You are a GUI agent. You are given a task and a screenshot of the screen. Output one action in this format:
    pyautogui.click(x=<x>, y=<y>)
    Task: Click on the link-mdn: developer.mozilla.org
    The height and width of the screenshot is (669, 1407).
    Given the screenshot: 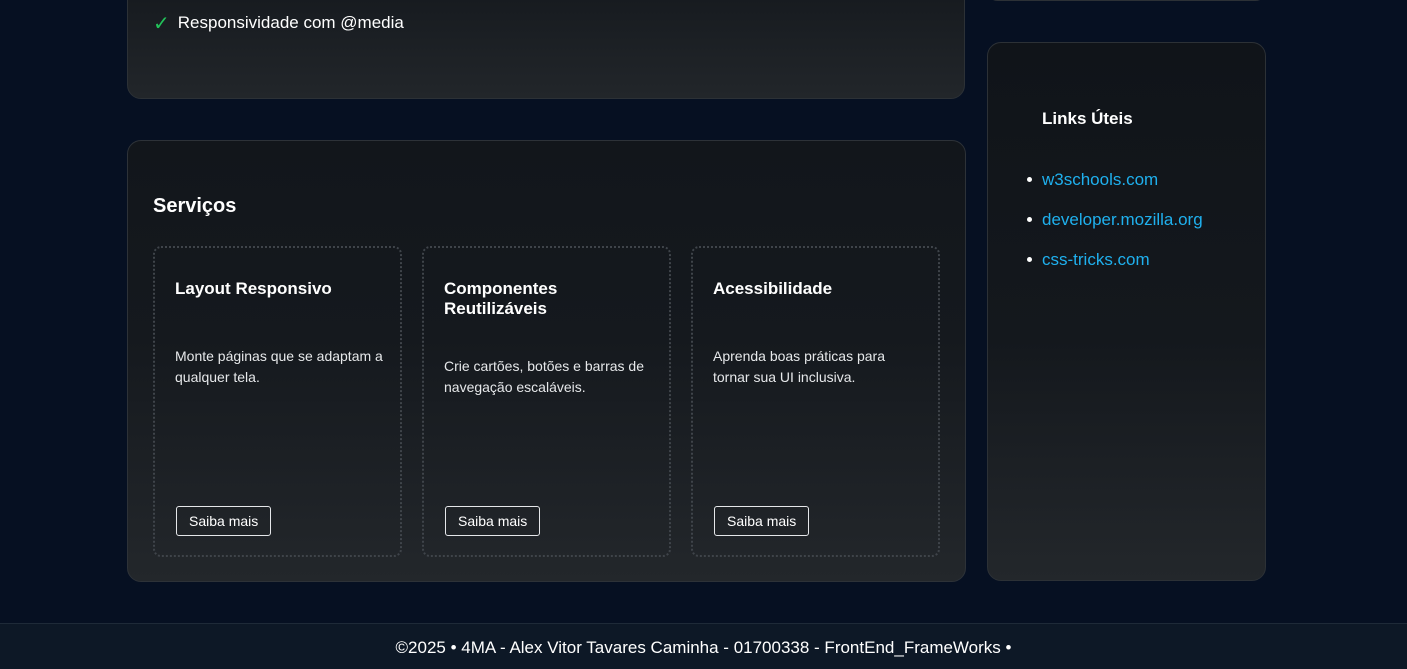 What is the action you would take?
    pyautogui.click(x=1122, y=219)
    